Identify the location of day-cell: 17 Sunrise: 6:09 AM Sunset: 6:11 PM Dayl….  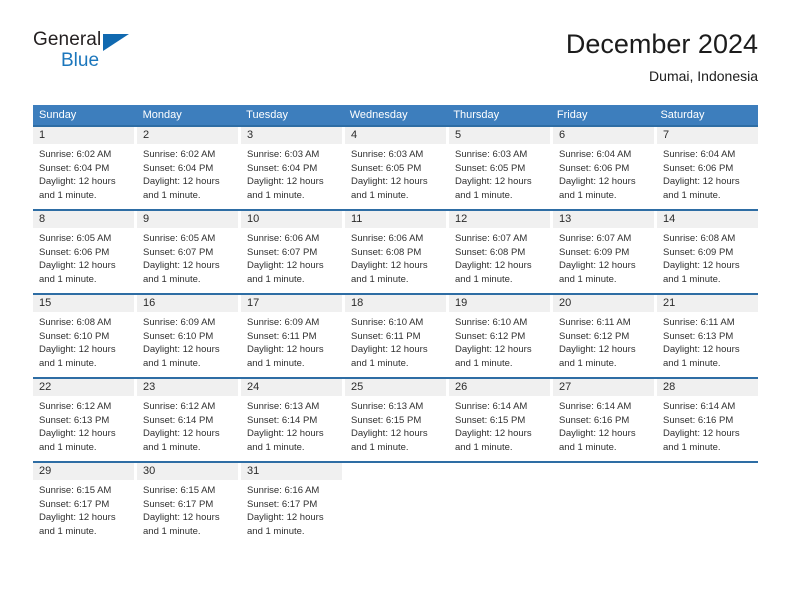
(293, 336).